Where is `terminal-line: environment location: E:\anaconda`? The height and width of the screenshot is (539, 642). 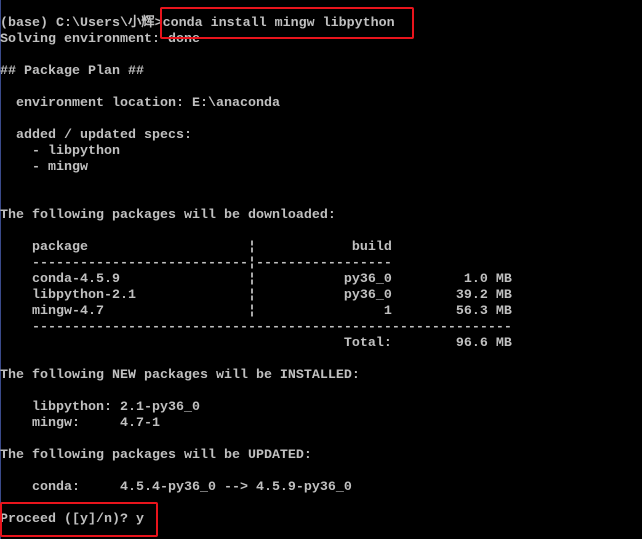 terminal-line: environment location: E:\anaconda is located at coordinates (140, 103).